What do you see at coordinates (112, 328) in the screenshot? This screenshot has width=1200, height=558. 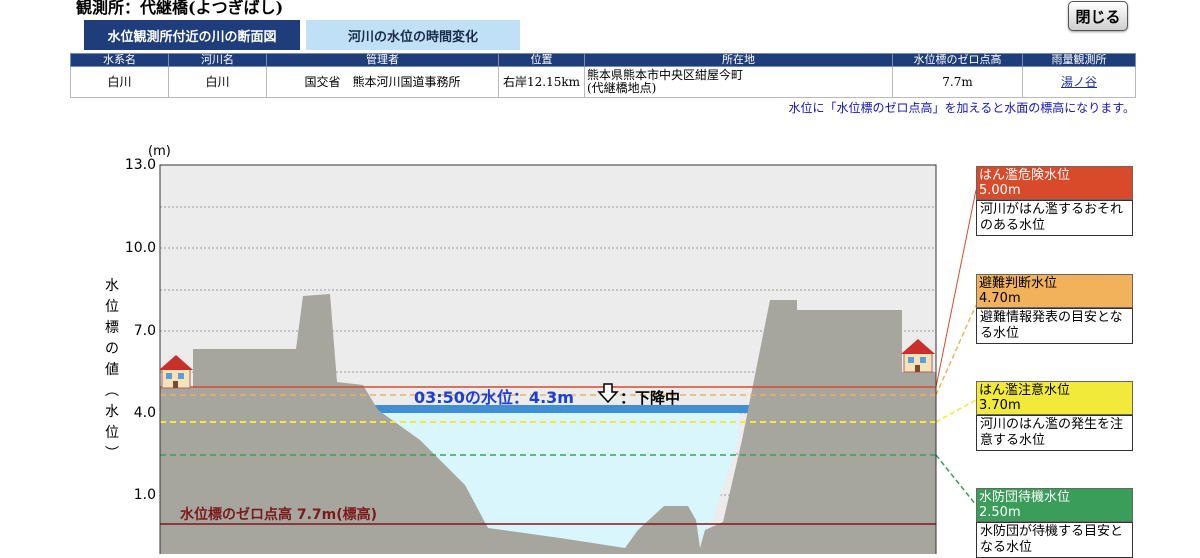 I see `svg-text: 標` at bounding box center [112, 328].